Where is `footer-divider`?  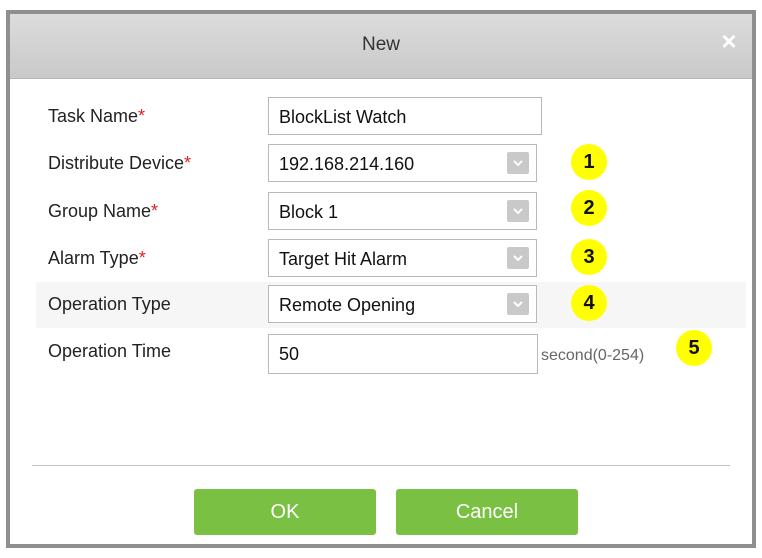
footer-divider is located at coordinates (381, 465).